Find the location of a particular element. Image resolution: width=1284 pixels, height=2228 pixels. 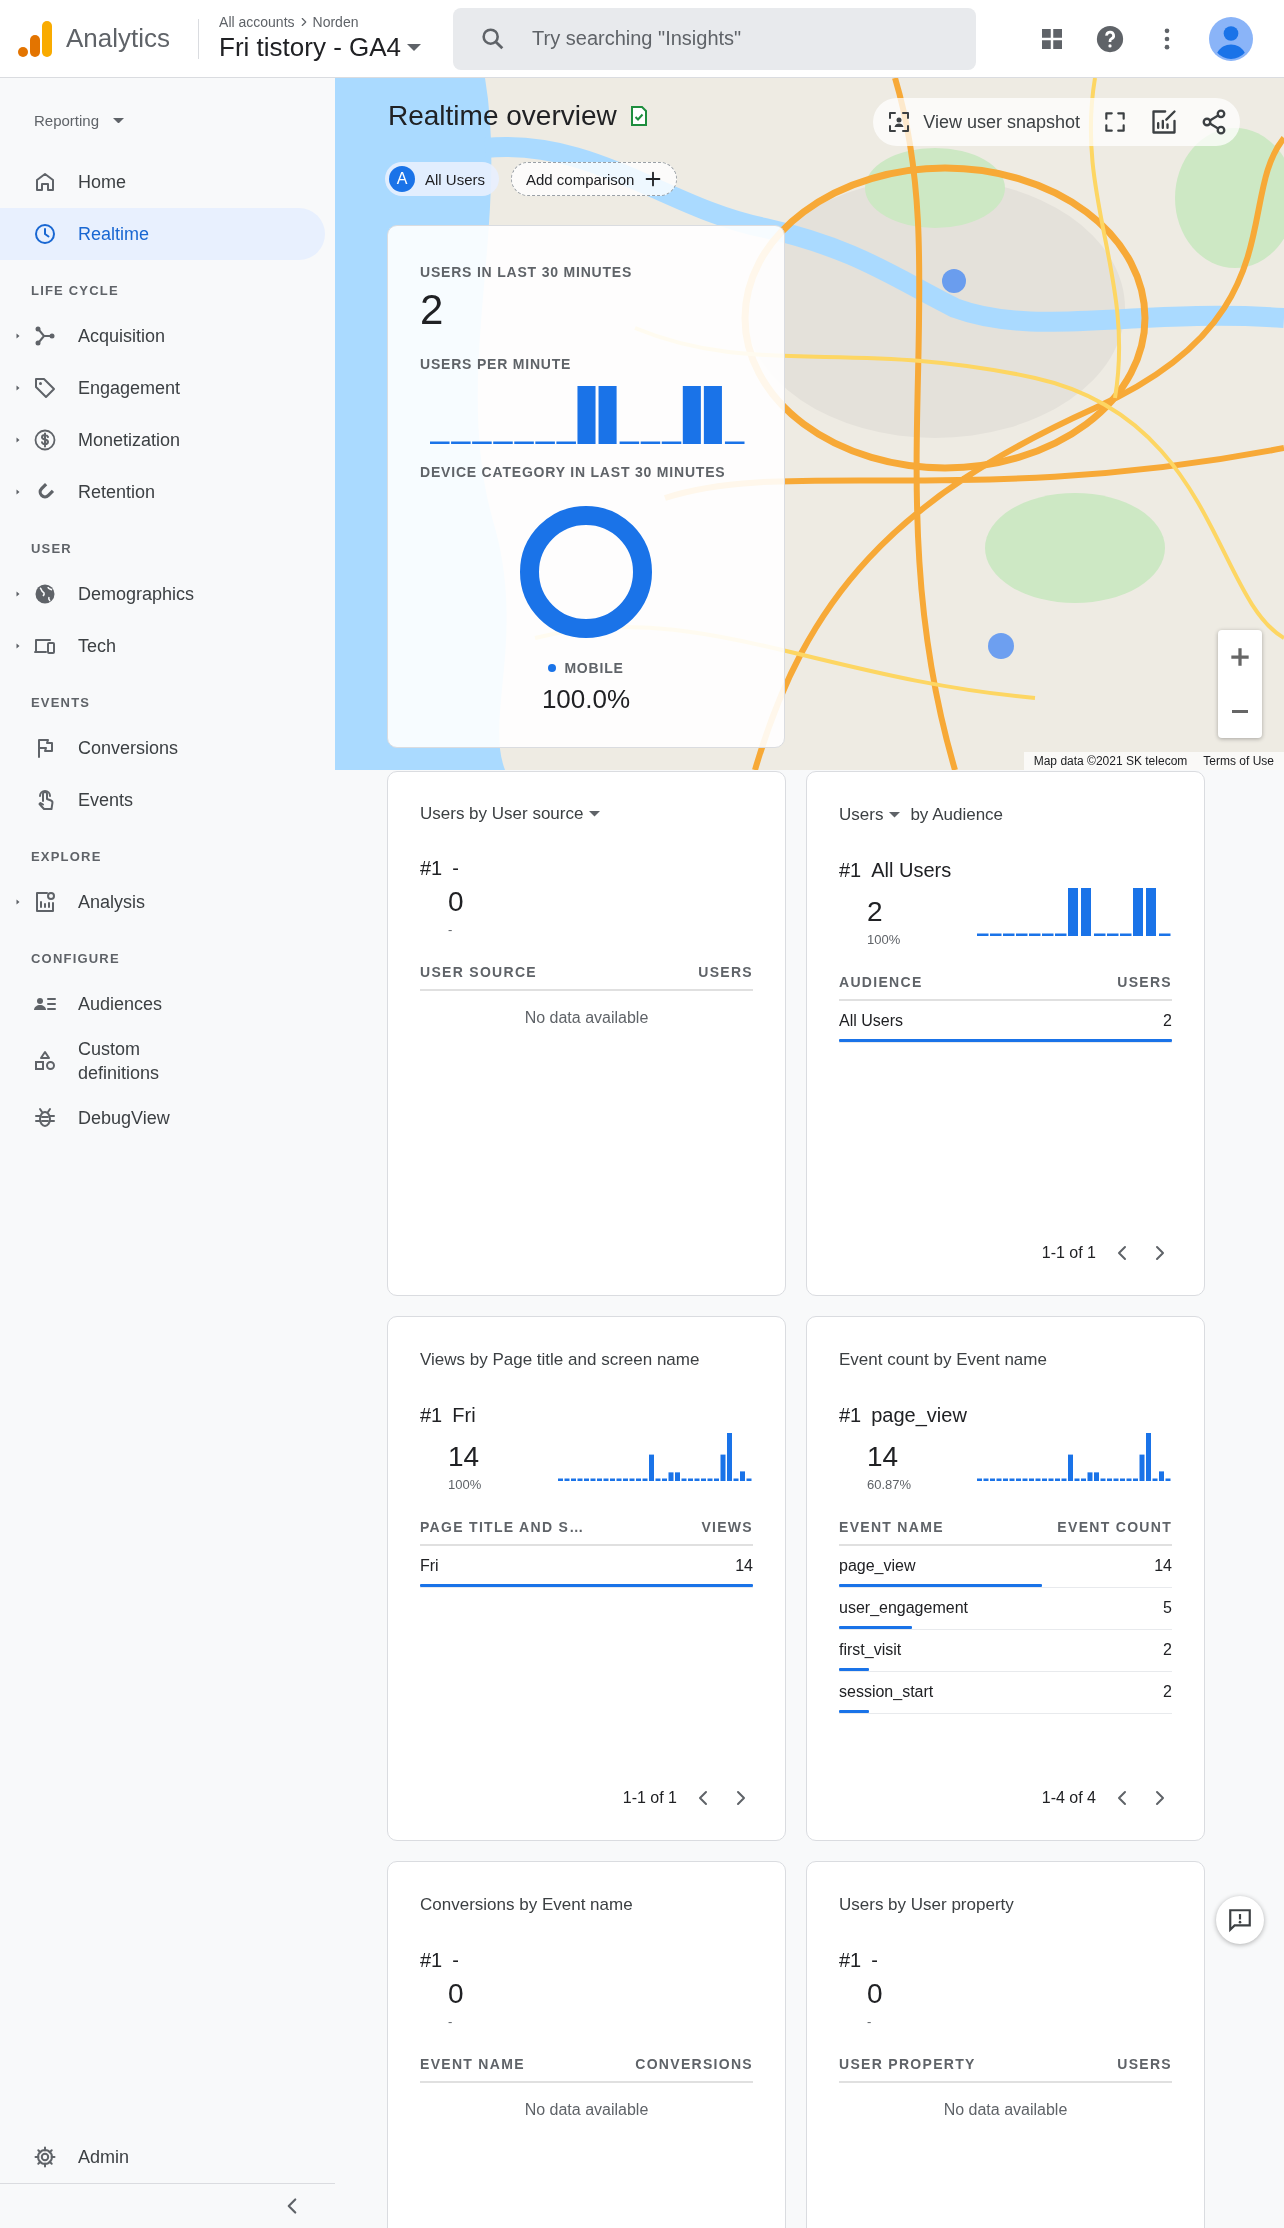

metric-label: USERS PER MINUTE is located at coordinates (496, 364).